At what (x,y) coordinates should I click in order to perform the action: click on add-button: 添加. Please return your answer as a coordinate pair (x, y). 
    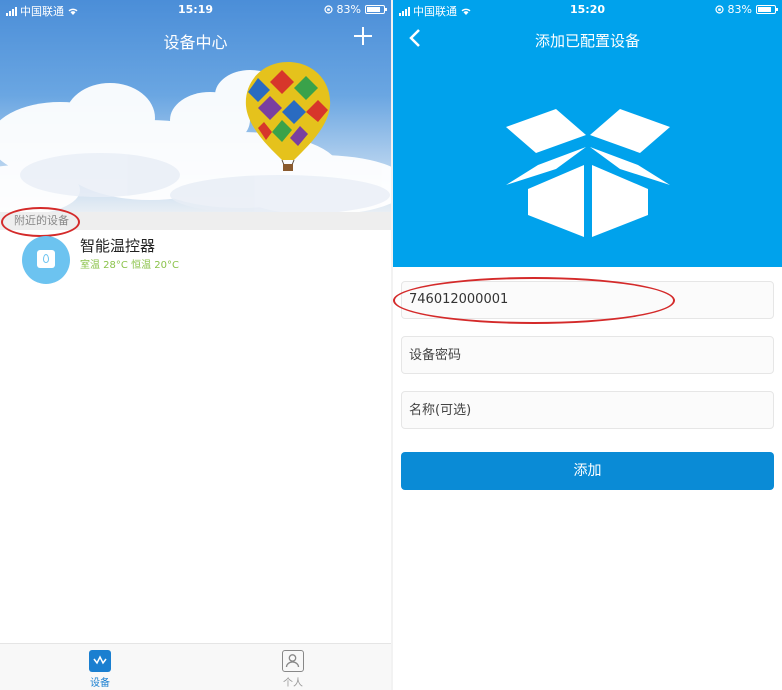
    Looking at the image, I should click on (587, 471).